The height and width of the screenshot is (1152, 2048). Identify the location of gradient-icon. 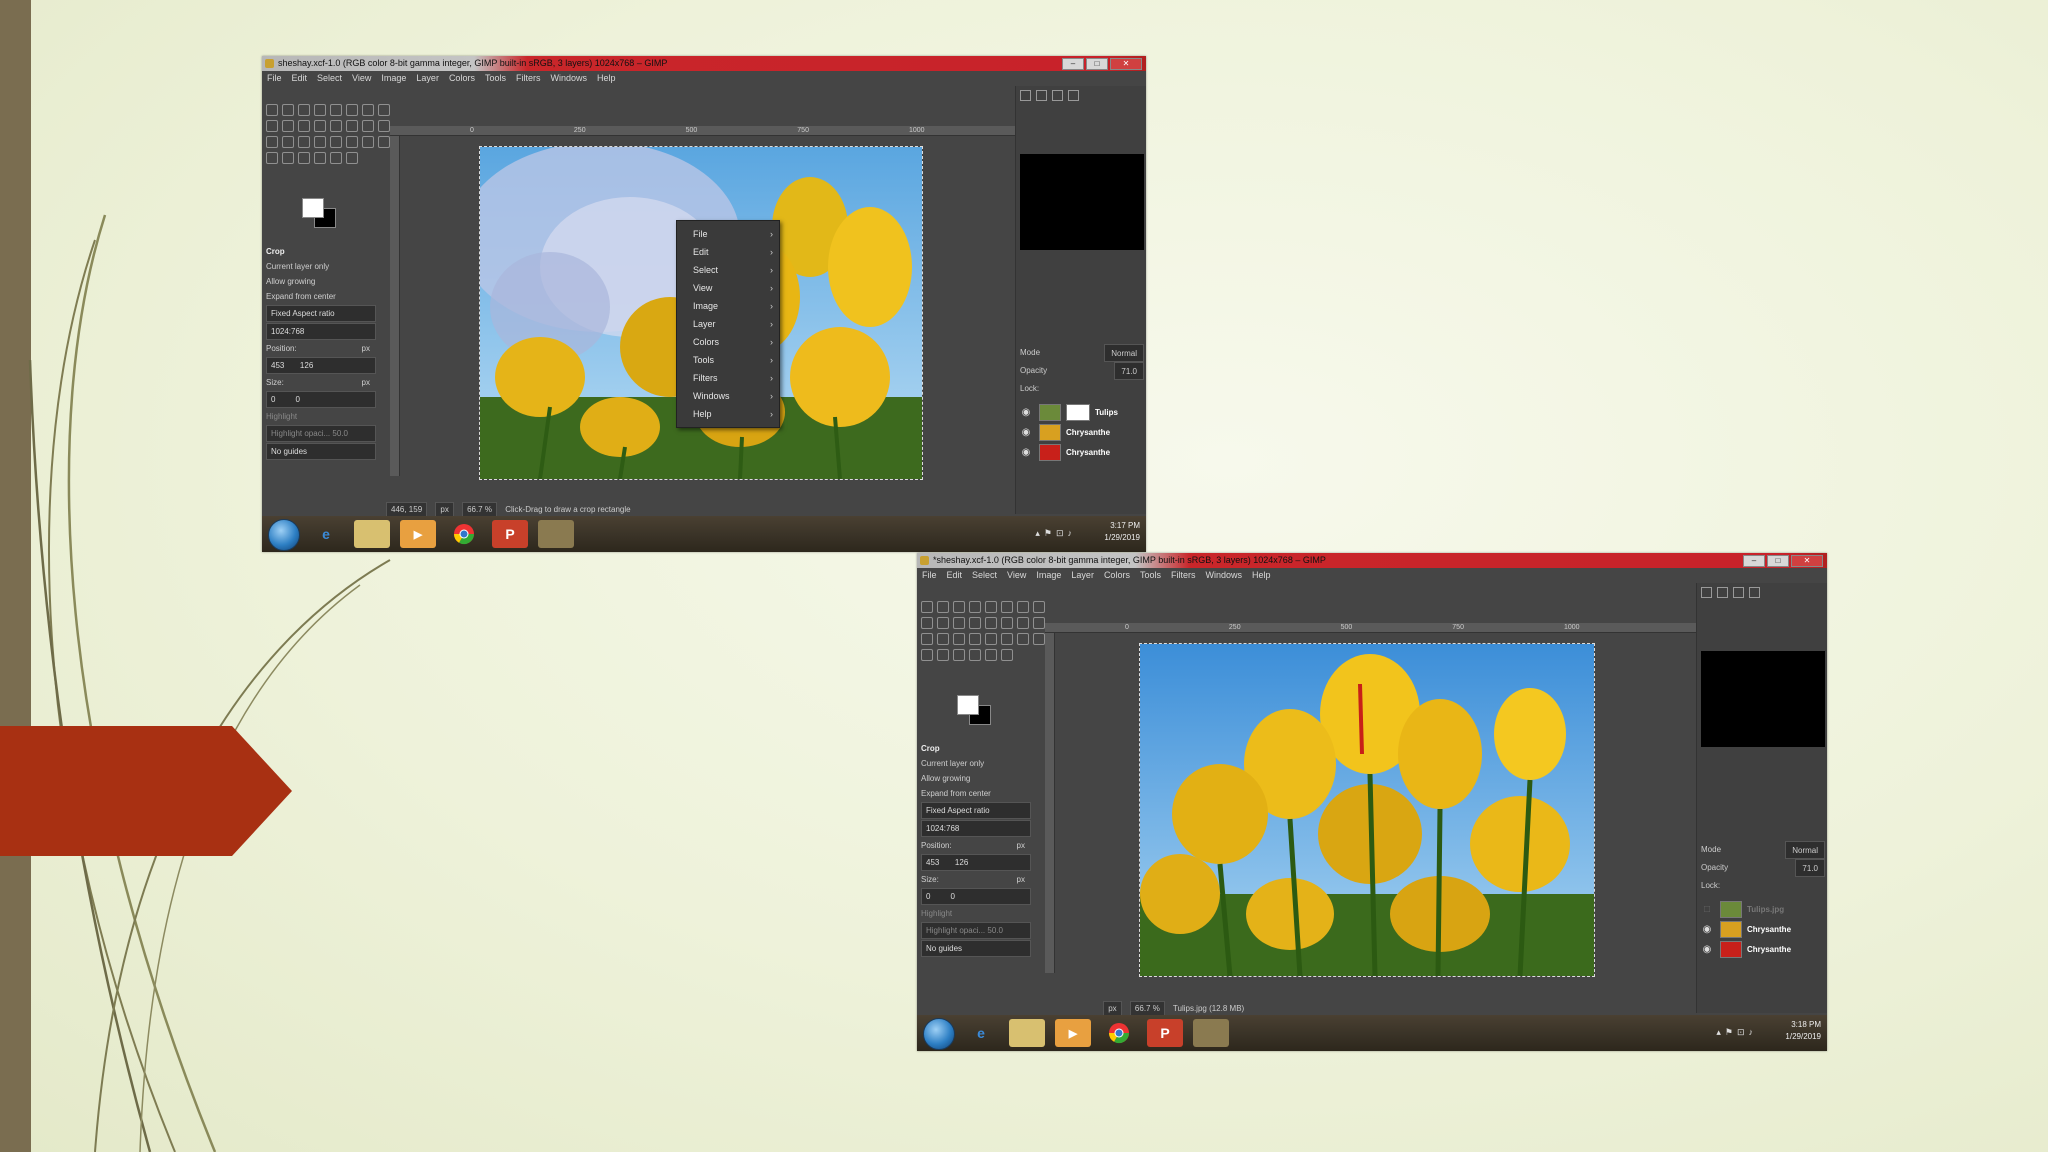
(1057, 95).